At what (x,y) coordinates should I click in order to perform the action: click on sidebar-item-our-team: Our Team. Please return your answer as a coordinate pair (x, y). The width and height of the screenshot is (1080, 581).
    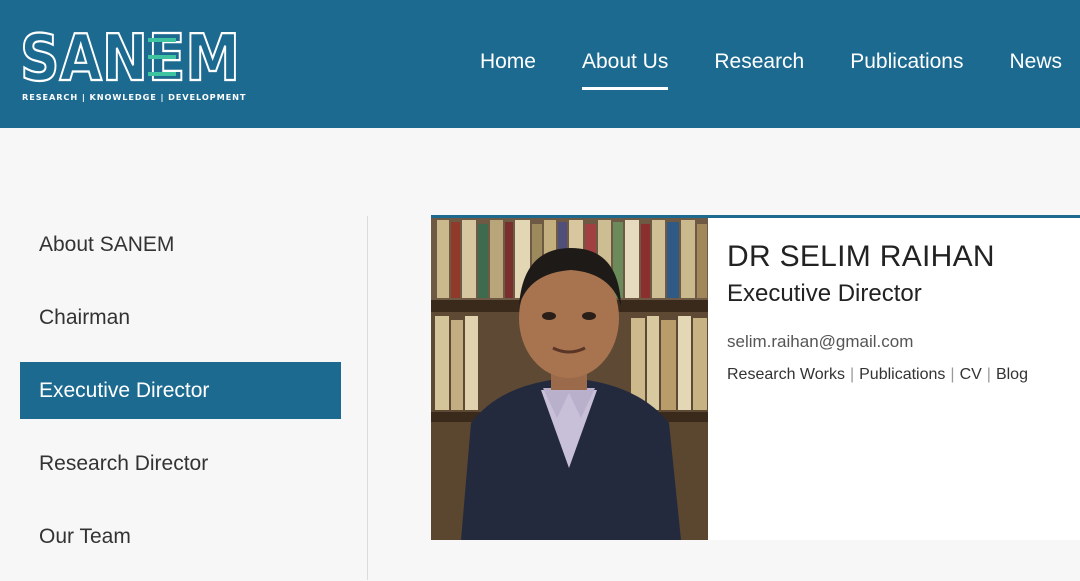
    Looking at the image, I should click on (180, 536).